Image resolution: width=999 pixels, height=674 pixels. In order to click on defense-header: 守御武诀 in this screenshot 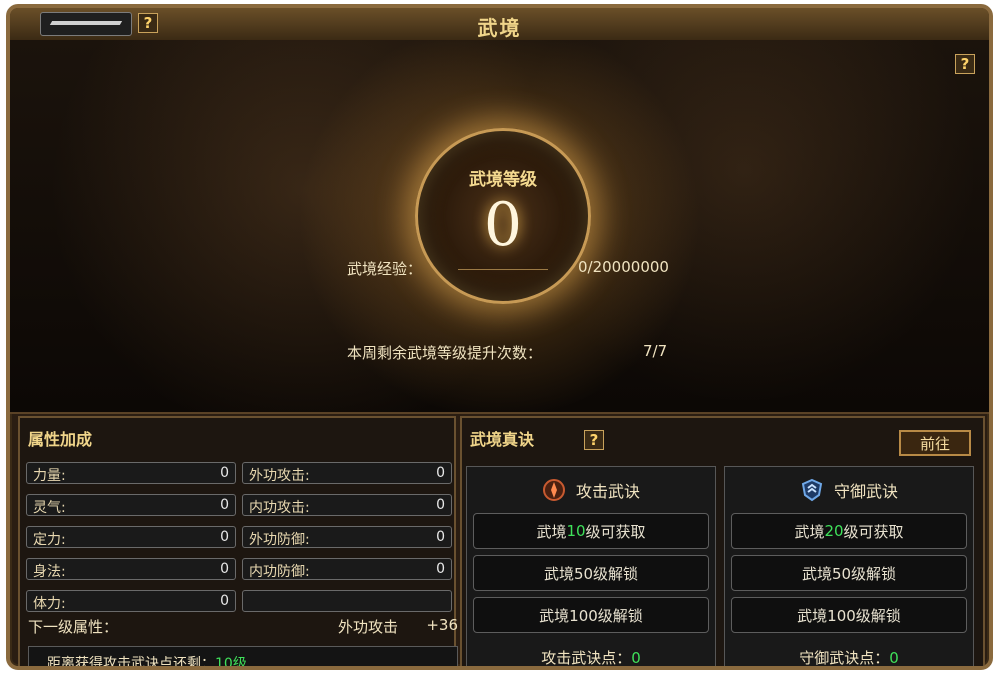, I will do `click(849, 490)`.